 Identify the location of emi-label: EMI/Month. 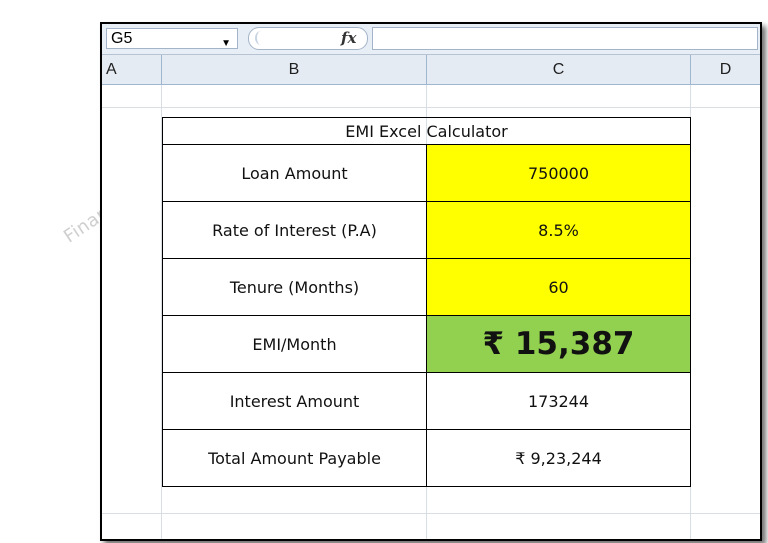
(294, 344).